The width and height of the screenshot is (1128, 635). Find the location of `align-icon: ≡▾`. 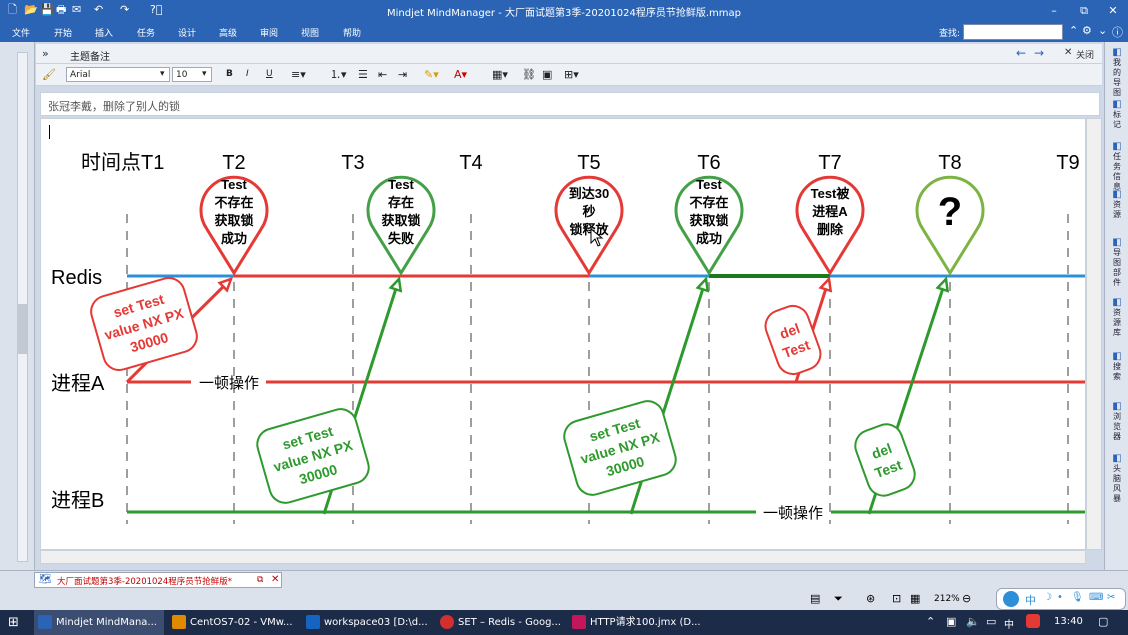

align-icon: ≡▾ is located at coordinates (298, 74).